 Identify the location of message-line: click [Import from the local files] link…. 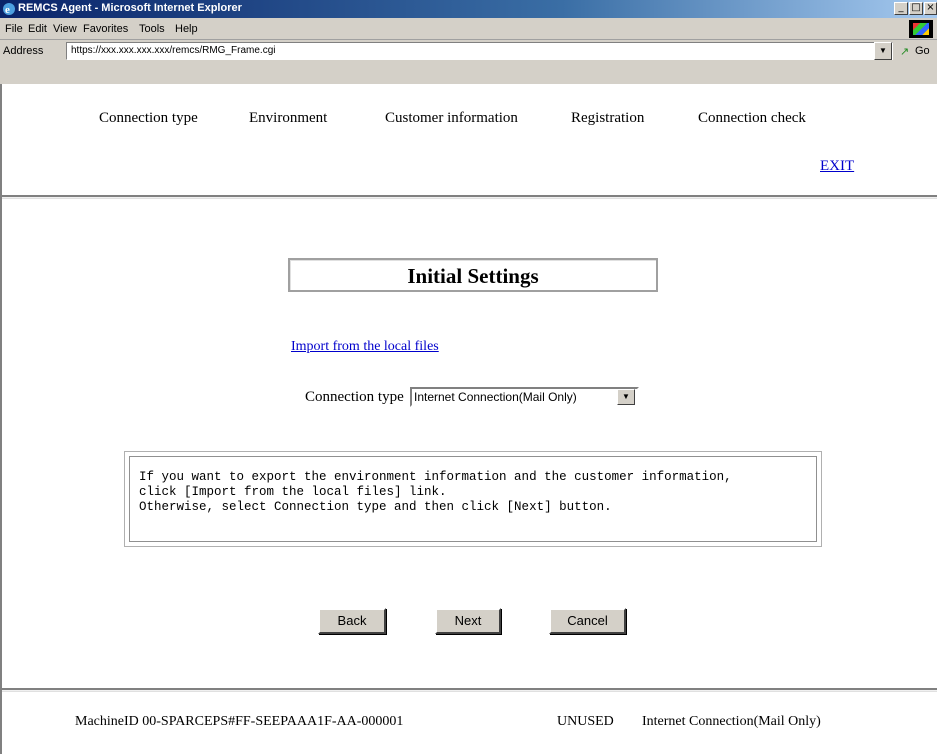
(293, 492).